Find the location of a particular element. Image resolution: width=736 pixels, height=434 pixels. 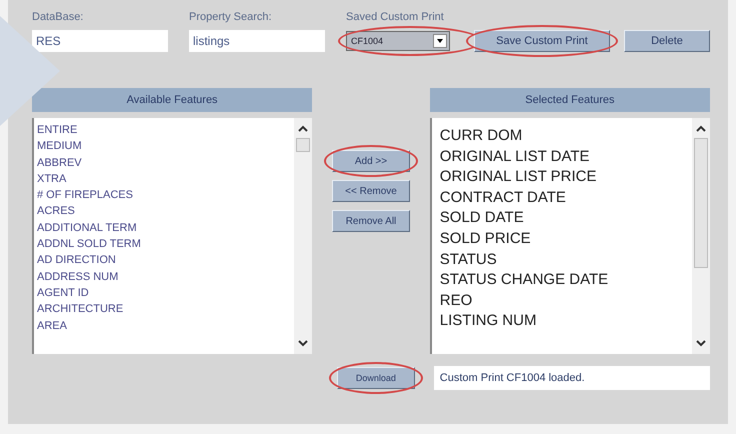

list-action-button: << Remove is located at coordinates (371, 191).